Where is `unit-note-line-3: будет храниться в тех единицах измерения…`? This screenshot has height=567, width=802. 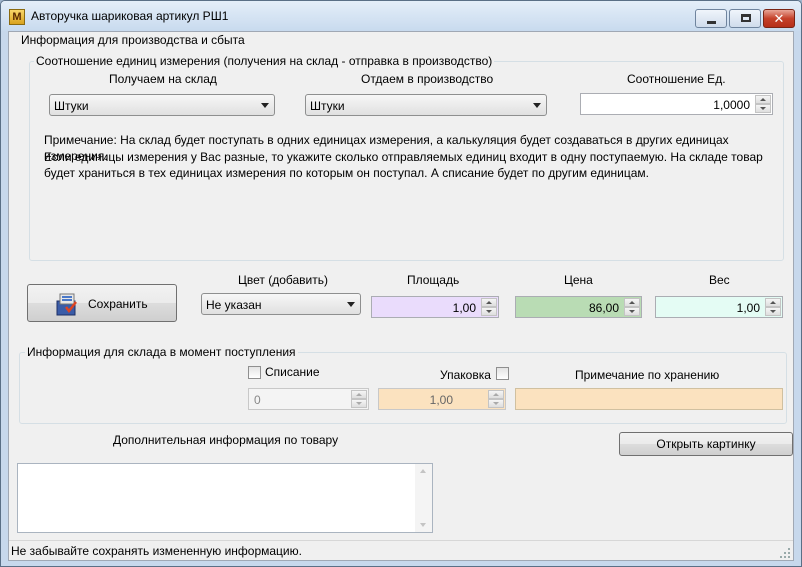
unit-note-line-3: будет храниться в тех единицах измерения… is located at coordinates (347, 173).